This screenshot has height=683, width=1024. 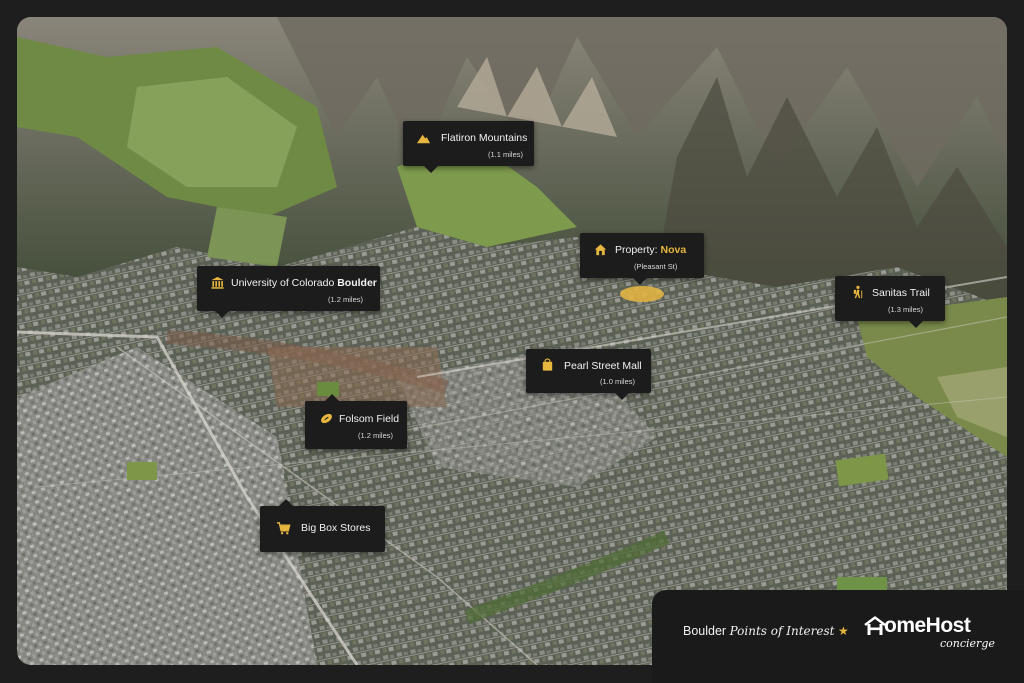 What do you see at coordinates (217, 282) in the screenshot?
I see `university-icon` at bounding box center [217, 282].